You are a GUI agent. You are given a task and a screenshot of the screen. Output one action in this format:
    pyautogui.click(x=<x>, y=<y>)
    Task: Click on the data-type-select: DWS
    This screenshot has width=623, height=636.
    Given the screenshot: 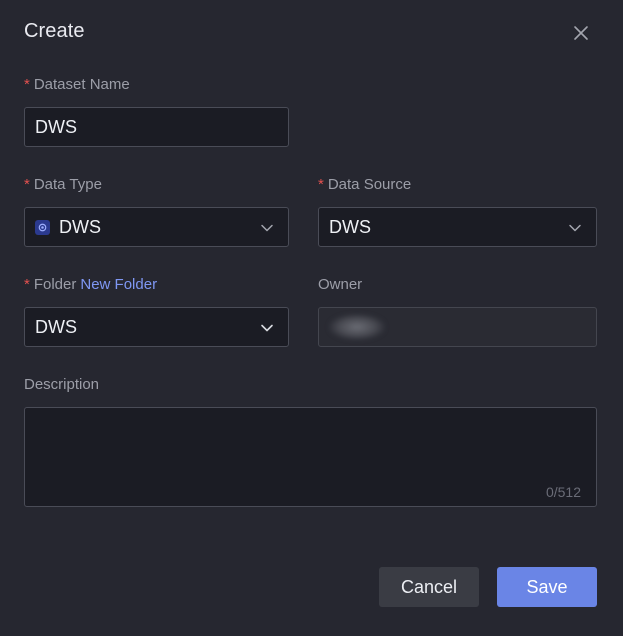 What is the action you would take?
    pyautogui.click(x=156, y=227)
    